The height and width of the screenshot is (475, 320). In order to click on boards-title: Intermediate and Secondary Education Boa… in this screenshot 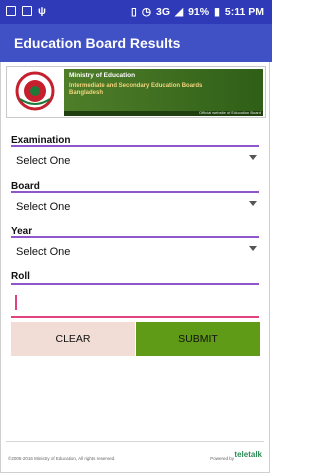, I will do `click(136, 89)`.